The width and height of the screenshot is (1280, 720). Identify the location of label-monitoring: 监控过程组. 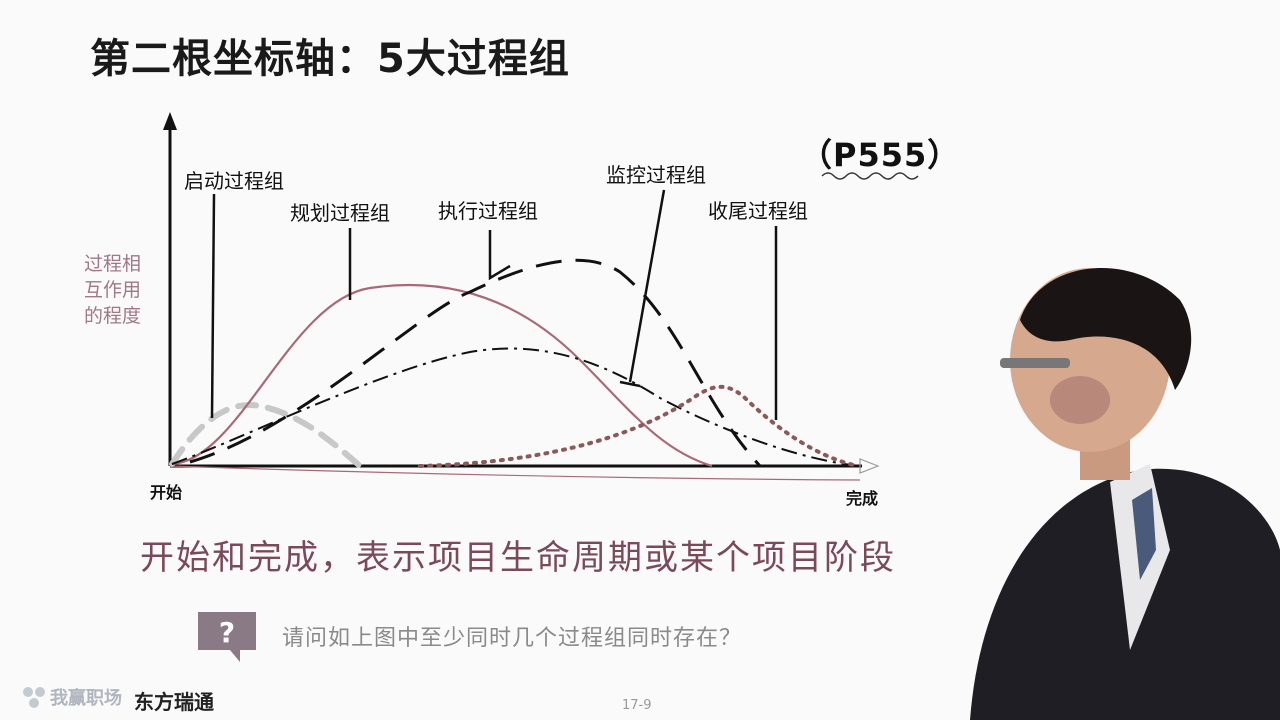
(656, 175).